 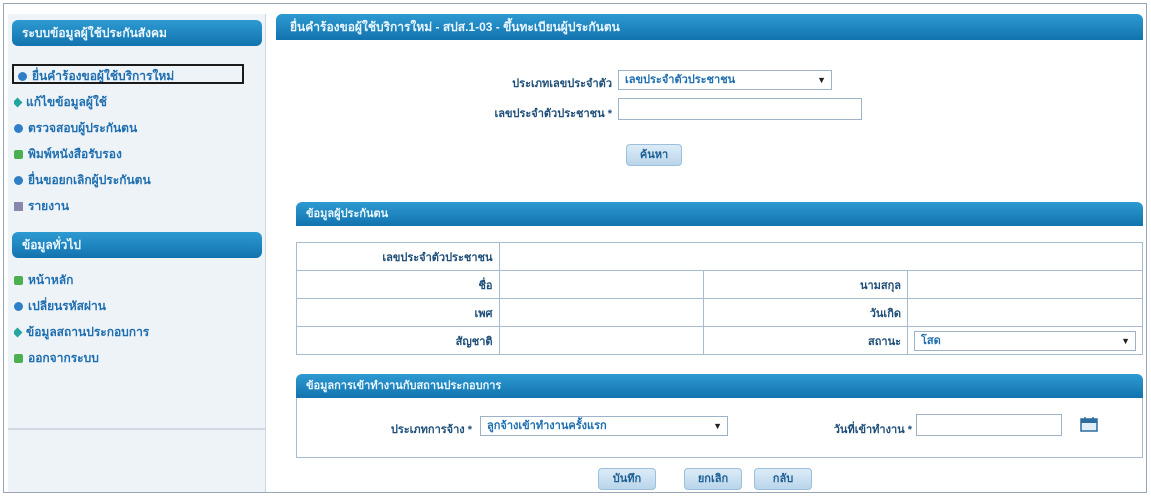 What do you see at coordinates (989, 425) in the screenshot?
I see `start-date-input` at bounding box center [989, 425].